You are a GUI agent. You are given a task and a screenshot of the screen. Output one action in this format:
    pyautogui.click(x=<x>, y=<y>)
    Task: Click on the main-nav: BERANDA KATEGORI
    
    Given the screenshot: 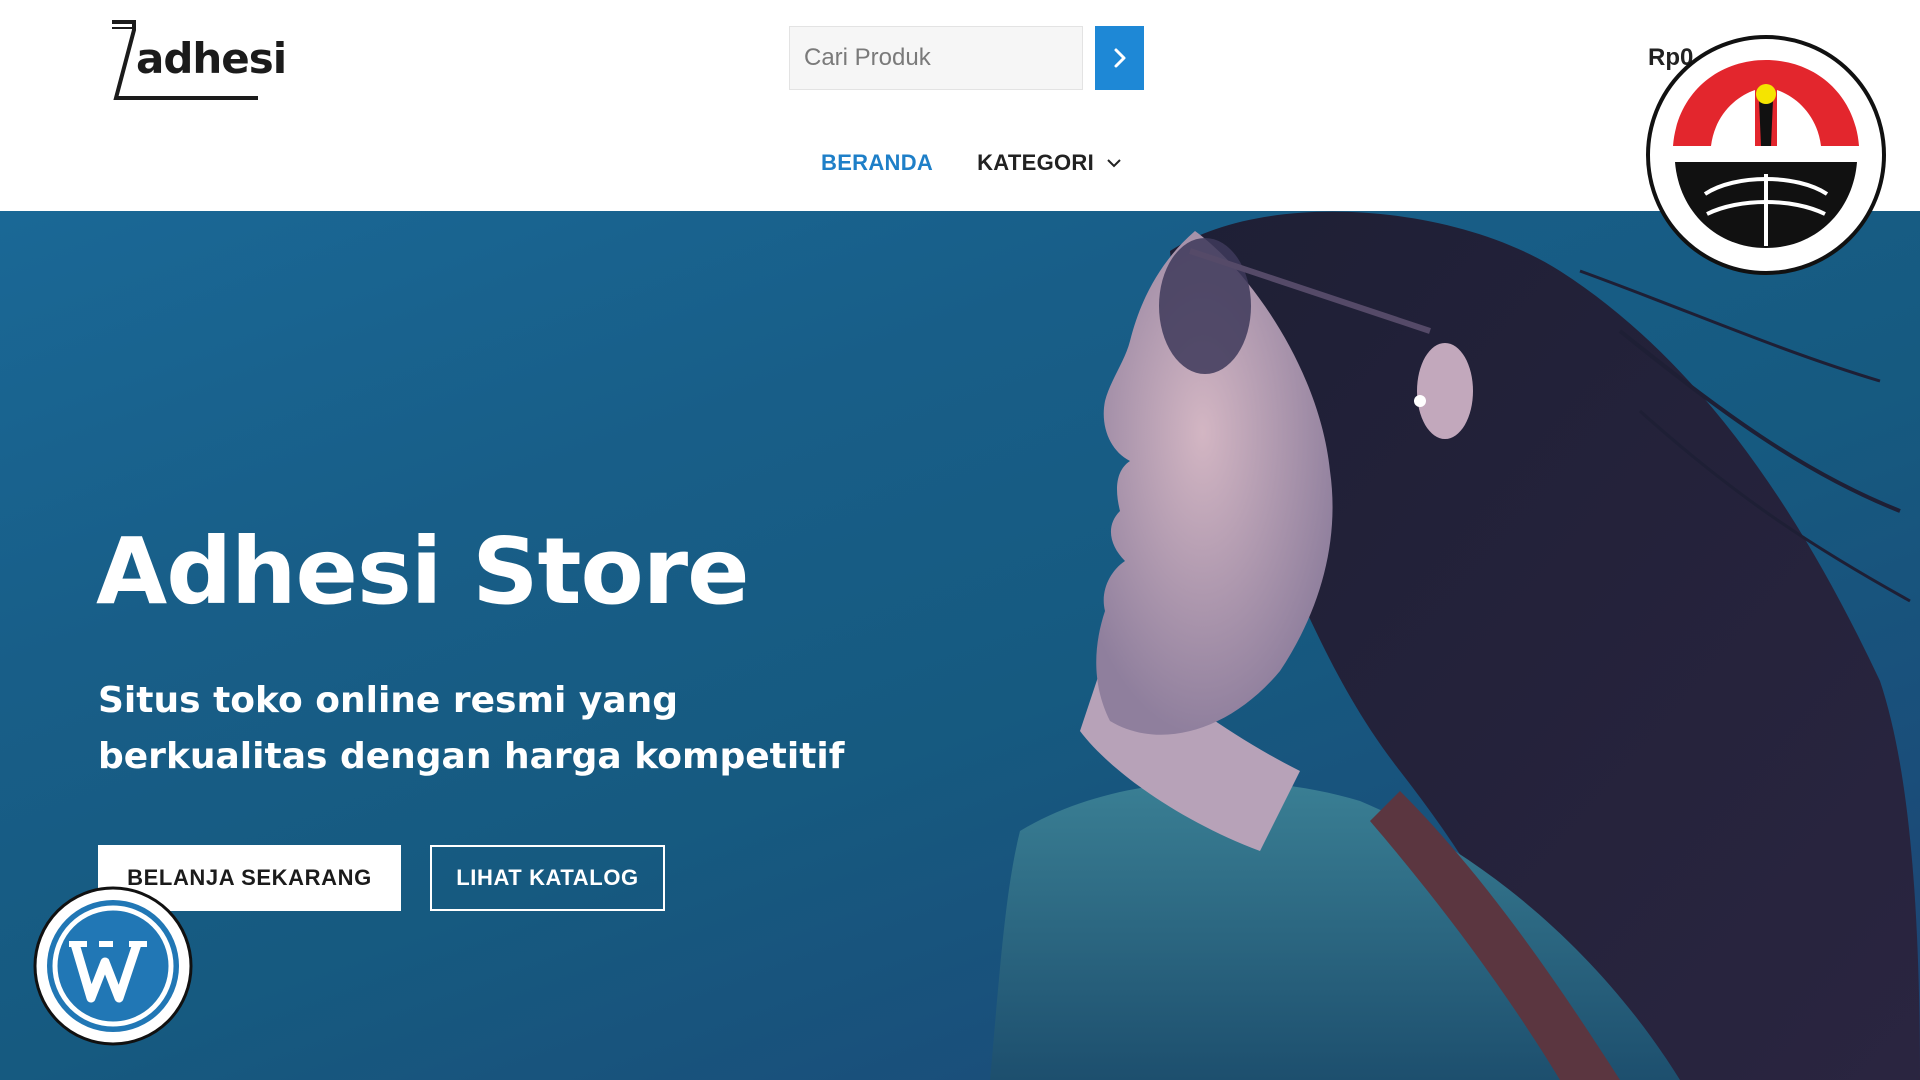 What is the action you would take?
    pyautogui.click(x=971, y=163)
    